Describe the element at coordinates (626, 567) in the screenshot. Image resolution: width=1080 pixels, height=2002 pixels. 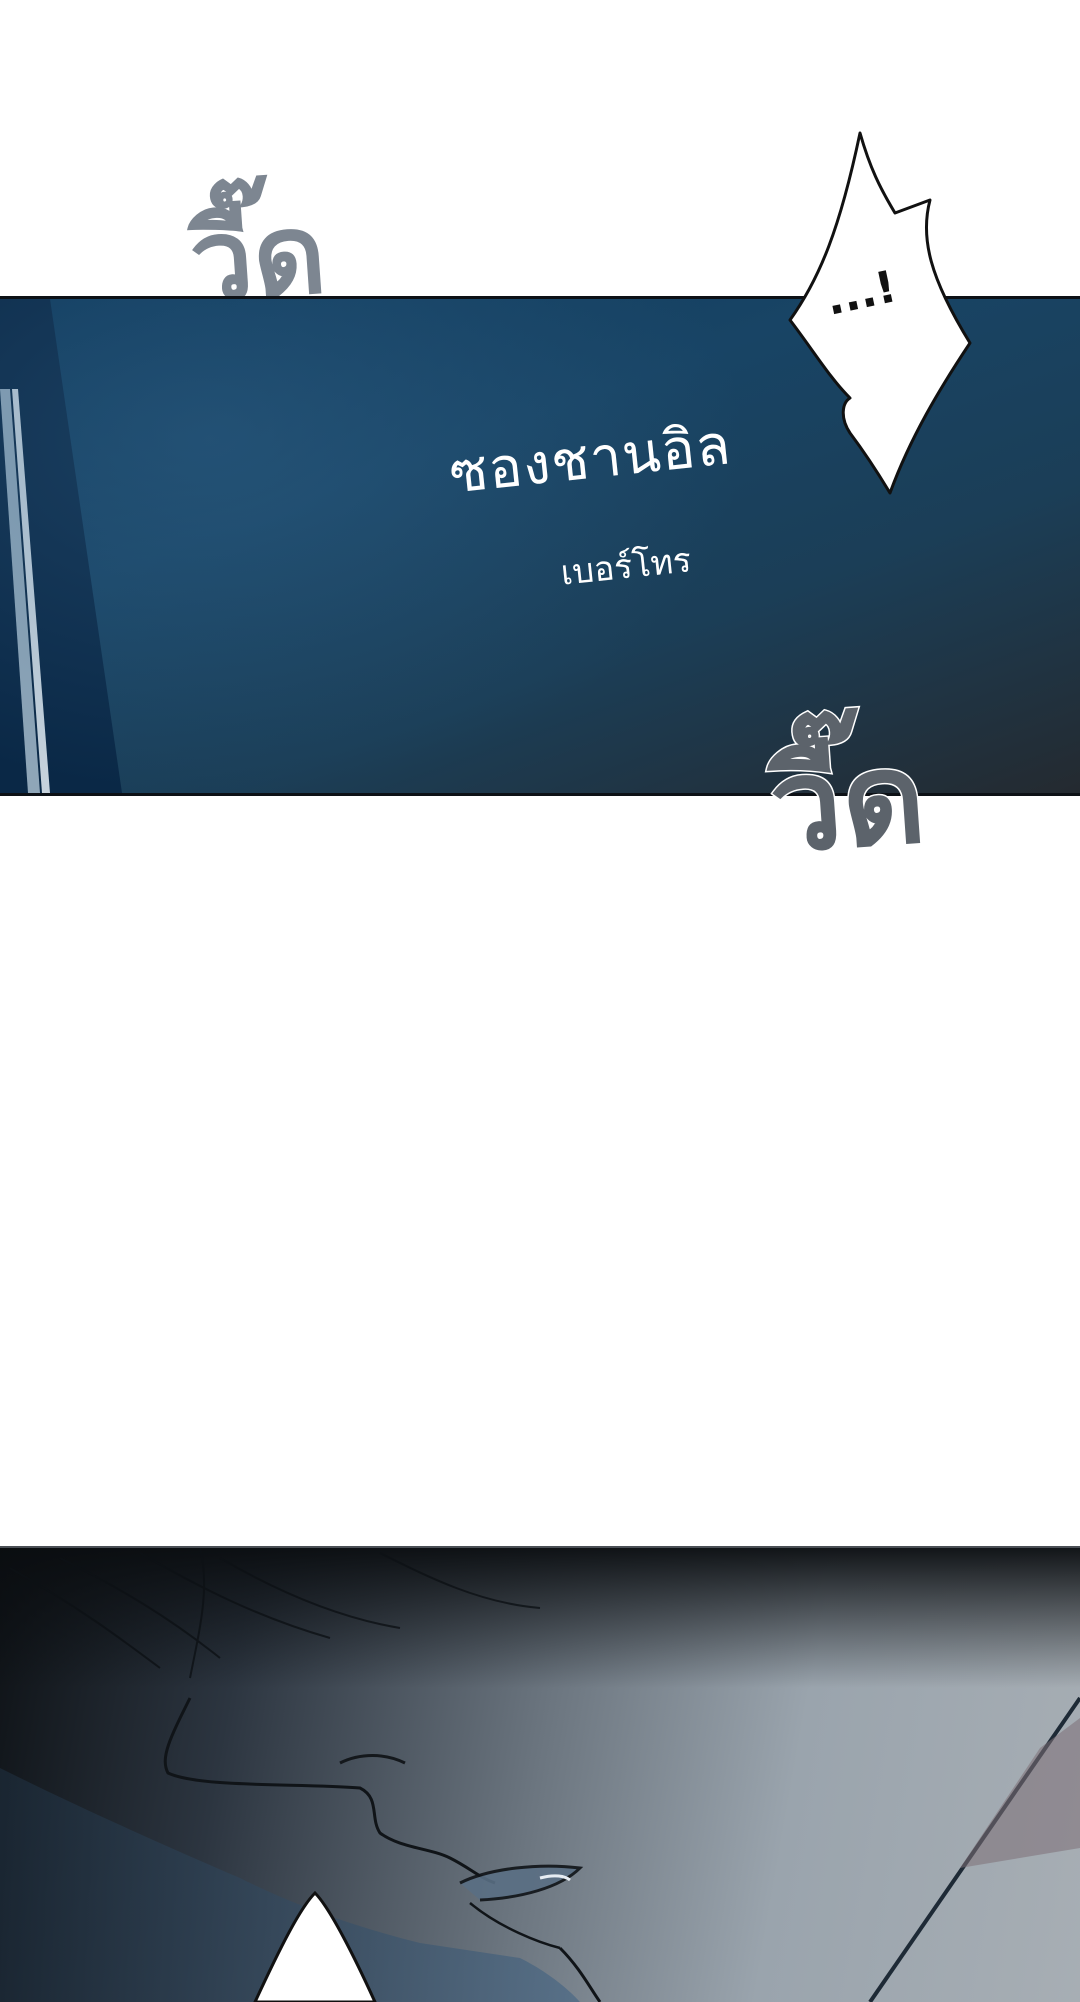
I see `caller-subtitle: เบอร์โทร` at that location.